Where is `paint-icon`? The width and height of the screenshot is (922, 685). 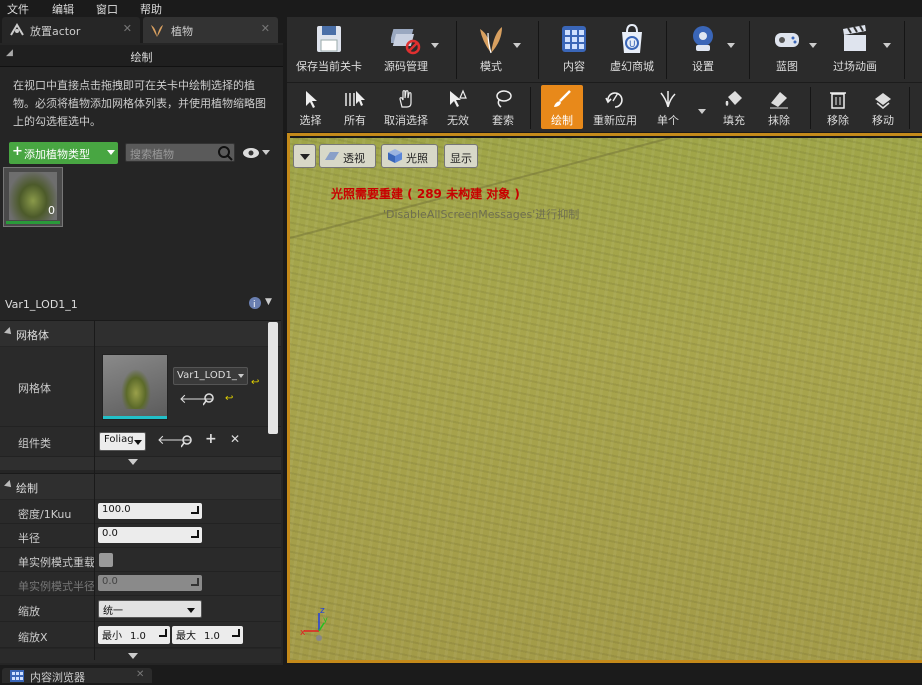 paint-icon is located at coordinates (562, 98).